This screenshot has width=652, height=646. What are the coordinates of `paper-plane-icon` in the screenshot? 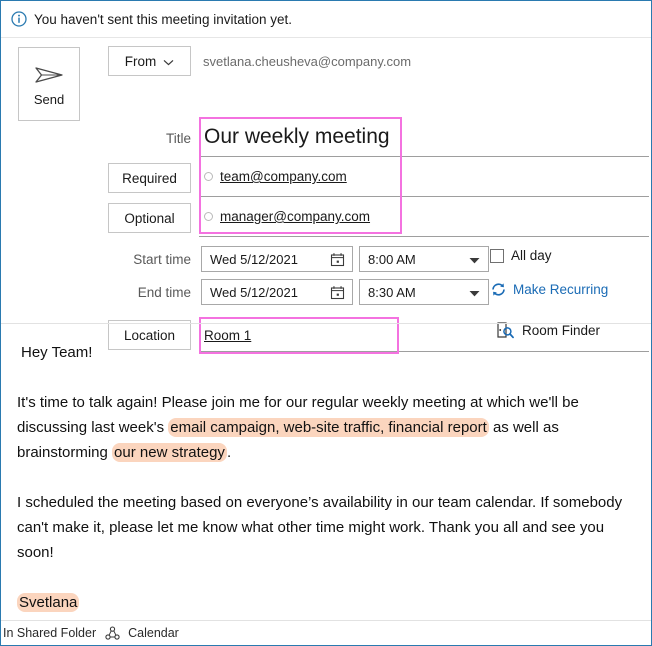 It's located at (49, 75).